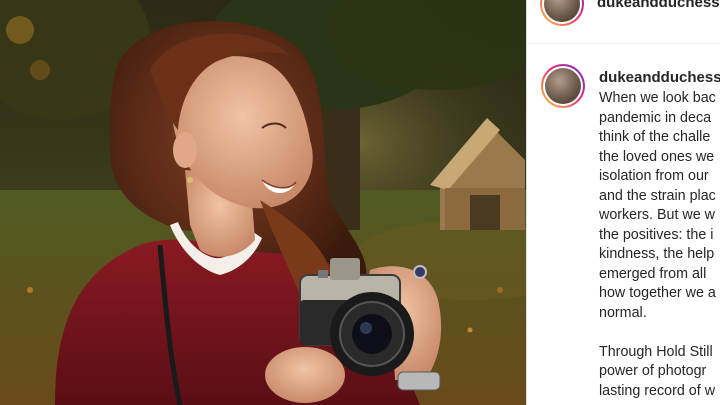 This screenshot has height=405, width=720. I want to click on caption-line: think of the challe, so click(655, 137).